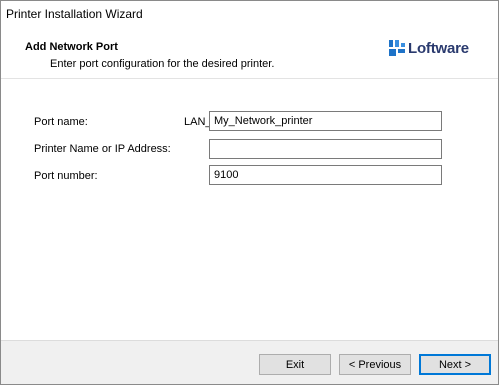  Describe the element at coordinates (455, 364) in the screenshot. I see `next-button: Next >` at that location.